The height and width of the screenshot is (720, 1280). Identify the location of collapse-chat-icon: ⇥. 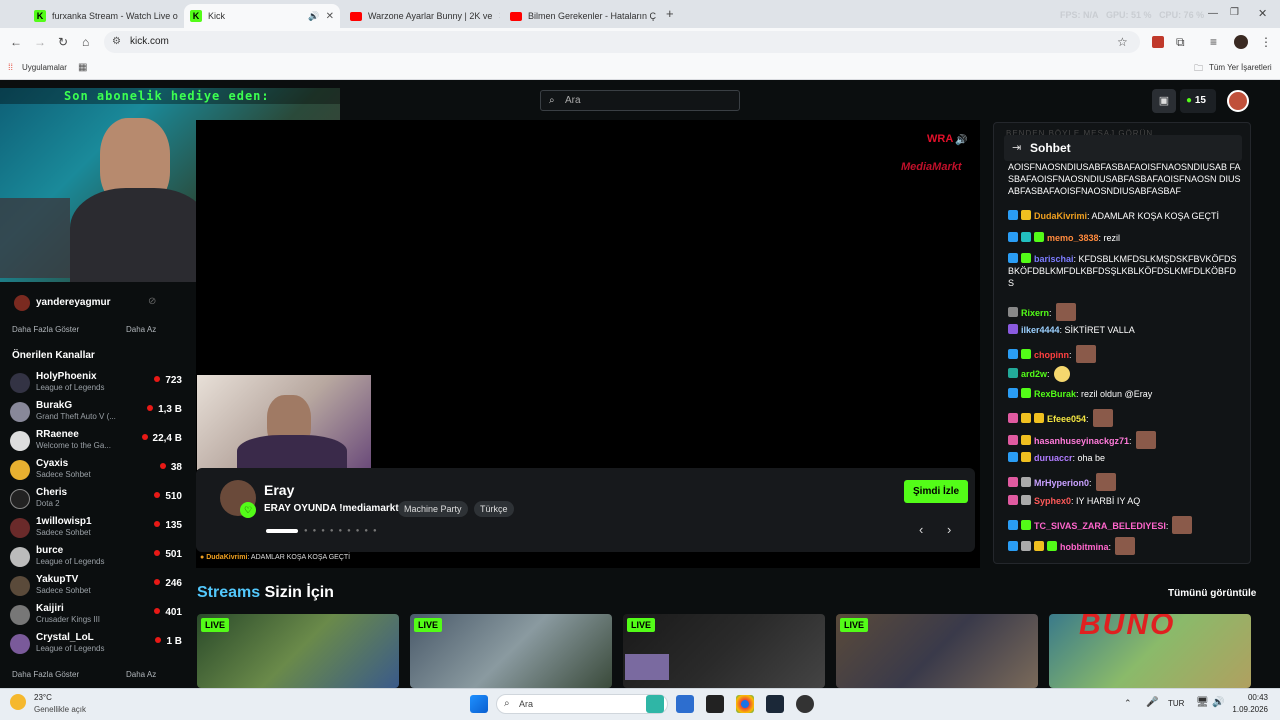
(1016, 147).